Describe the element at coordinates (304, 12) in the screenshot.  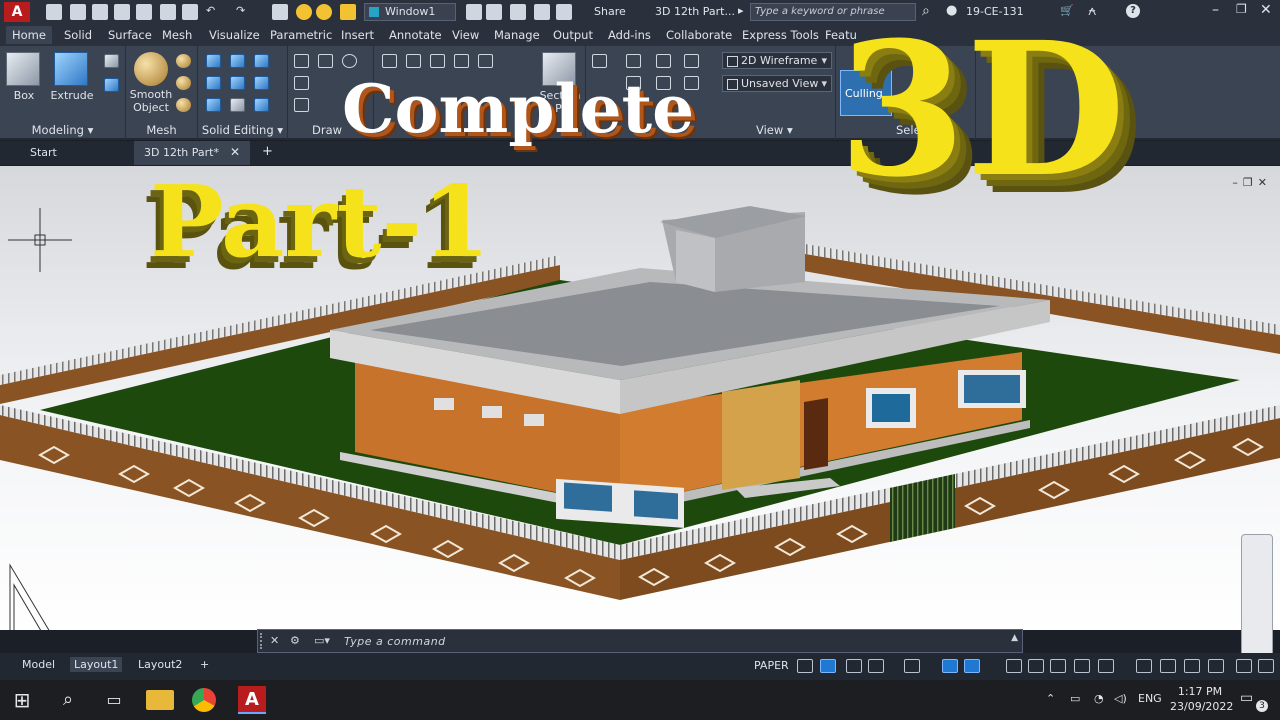
I see `lightbulb-icon` at that location.